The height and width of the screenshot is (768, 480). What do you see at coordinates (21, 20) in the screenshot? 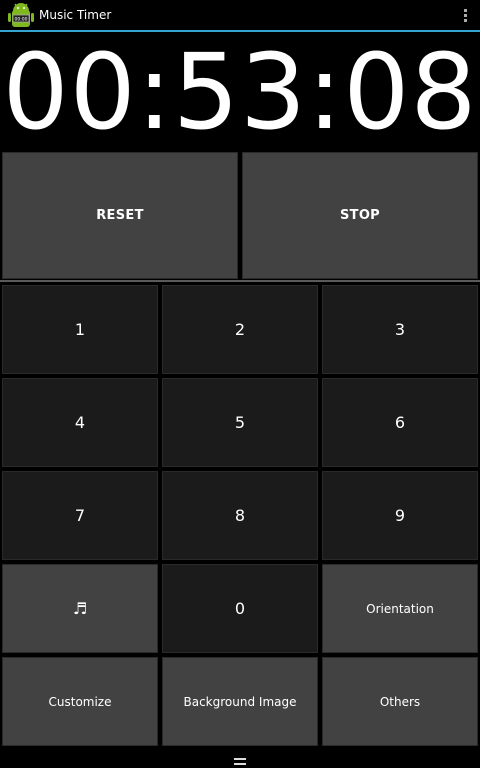
I see `svg-text: 00:00` at bounding box center [21, 20].